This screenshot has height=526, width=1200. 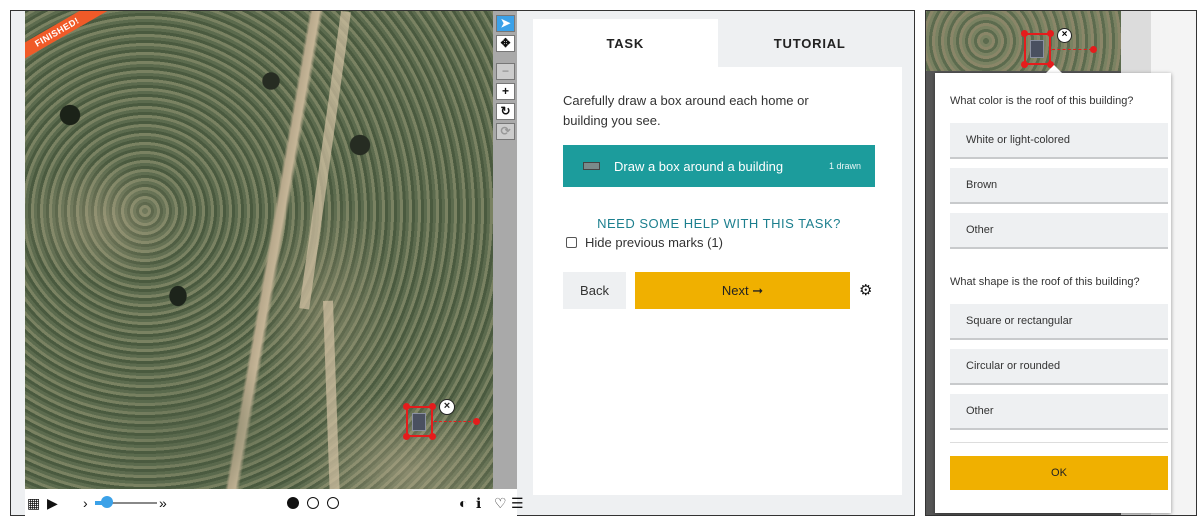 I want to click on gear-icon: ⚙, so click(x=865, y=290).